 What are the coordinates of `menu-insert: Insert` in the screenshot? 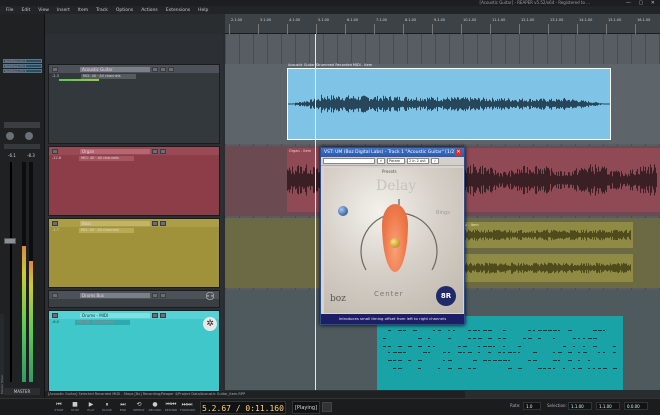 It's located at (63, 10).